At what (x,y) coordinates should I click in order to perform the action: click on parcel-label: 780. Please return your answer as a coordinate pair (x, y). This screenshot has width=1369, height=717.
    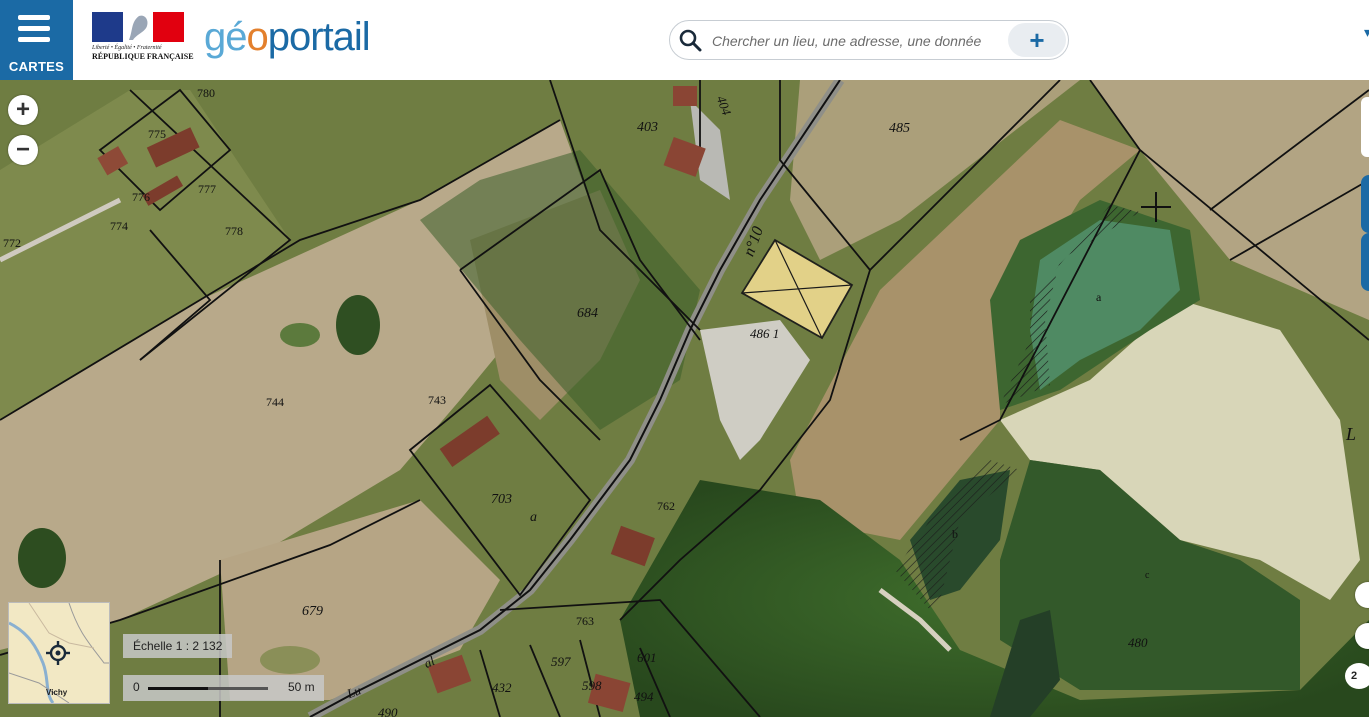
    Looking at the image, I should click on (206, 93).